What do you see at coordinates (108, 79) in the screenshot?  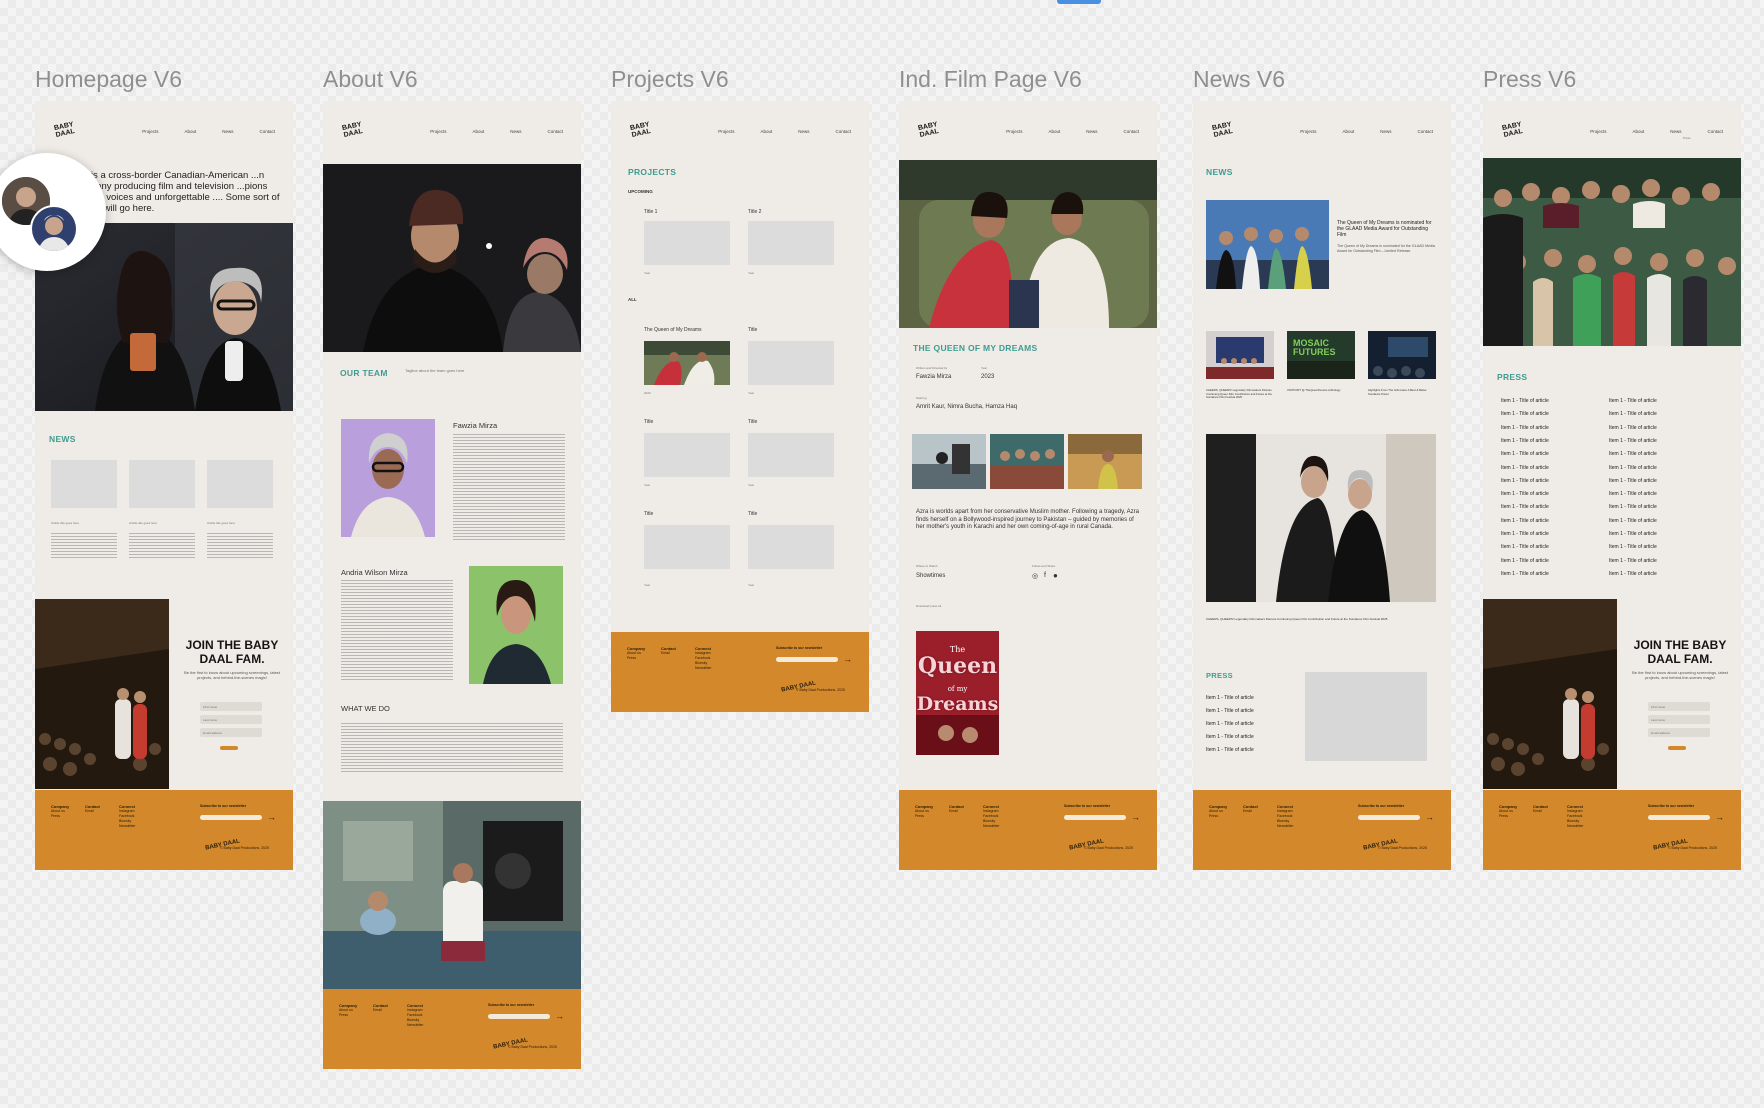 I see `frame-title-homepage: Homepage V6` at bounding box center [108, 79].